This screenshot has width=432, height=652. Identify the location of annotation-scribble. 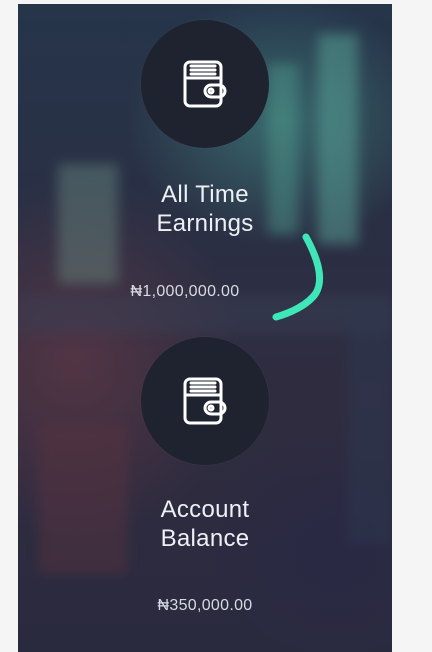
(298, 277).